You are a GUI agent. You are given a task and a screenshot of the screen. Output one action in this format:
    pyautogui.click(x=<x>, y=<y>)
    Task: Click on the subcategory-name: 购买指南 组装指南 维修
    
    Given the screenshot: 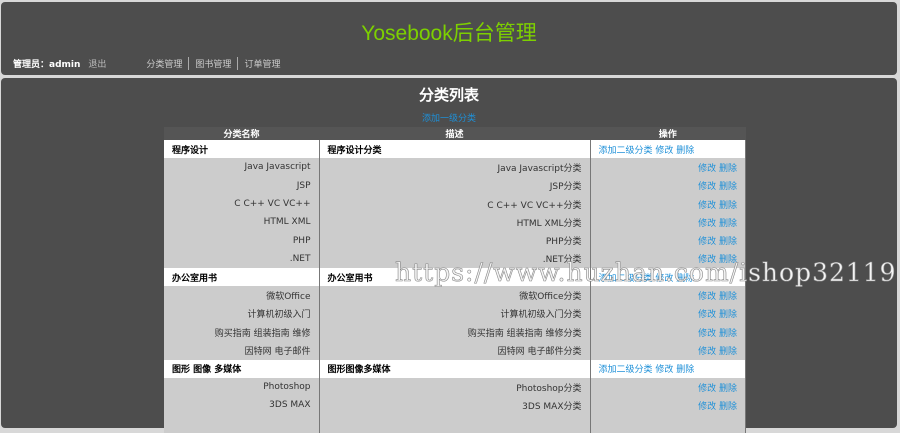 What is the action you would take?
    pyautogui.click(x=242, y=332)
    